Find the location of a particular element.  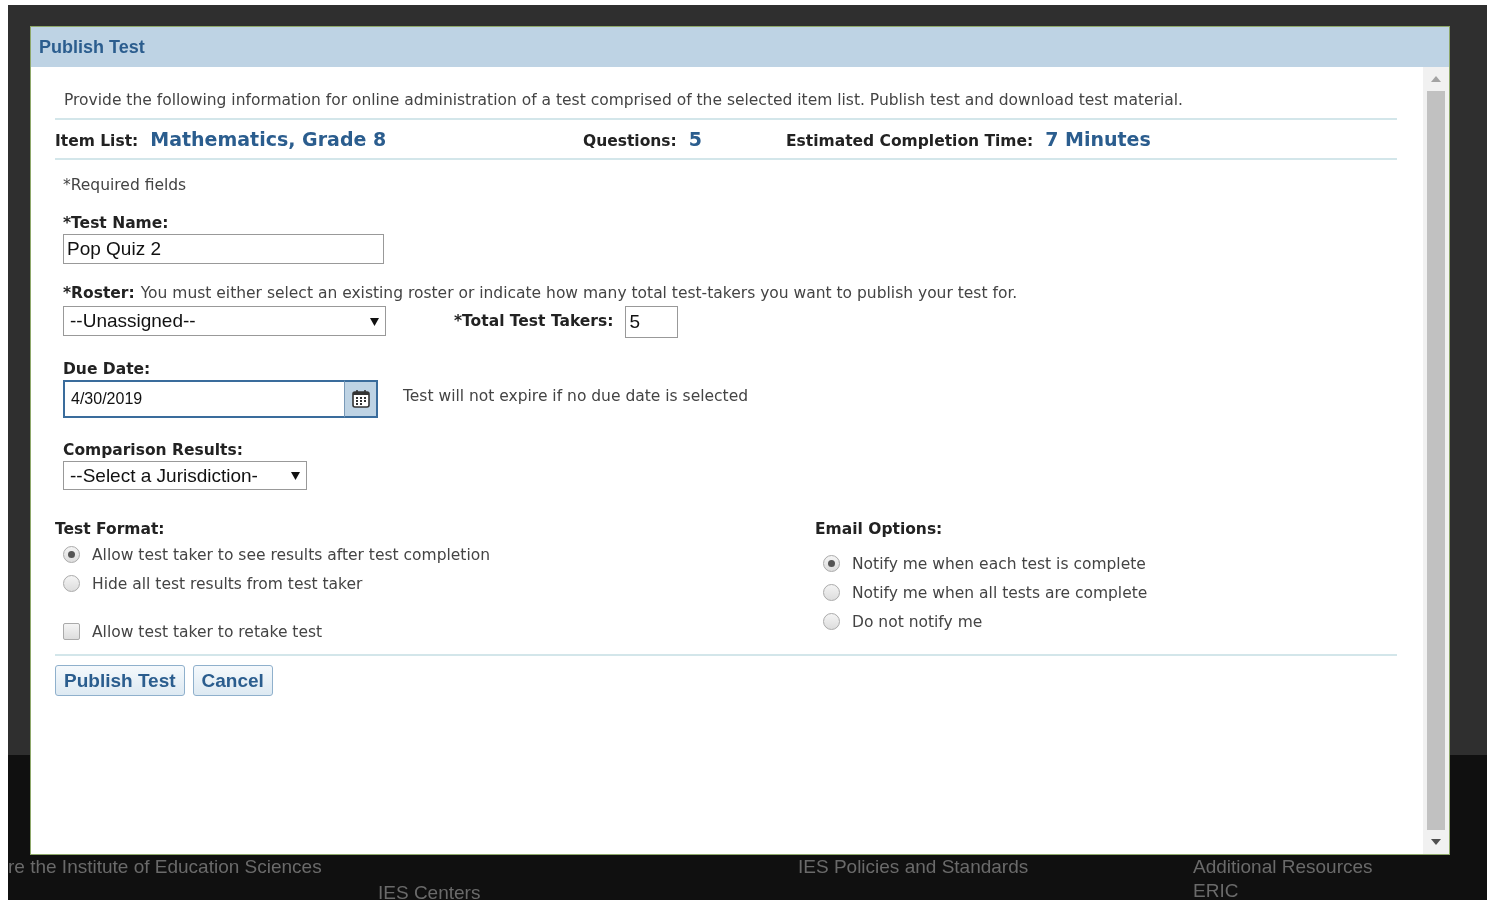

field-label: *Total Test Takers: is located at coordinates (534, 321).